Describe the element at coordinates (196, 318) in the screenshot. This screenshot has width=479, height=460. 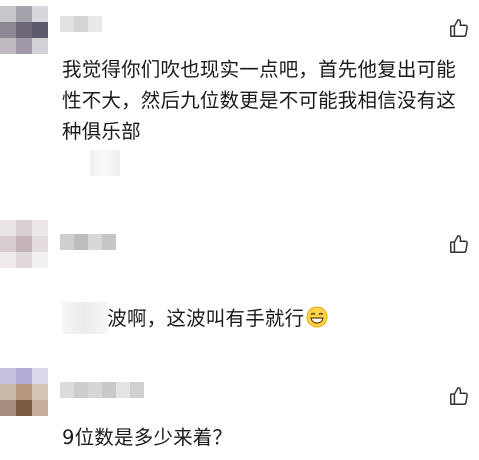
I see `comment-text: 这波啊，这波叫有手就行` at that location.